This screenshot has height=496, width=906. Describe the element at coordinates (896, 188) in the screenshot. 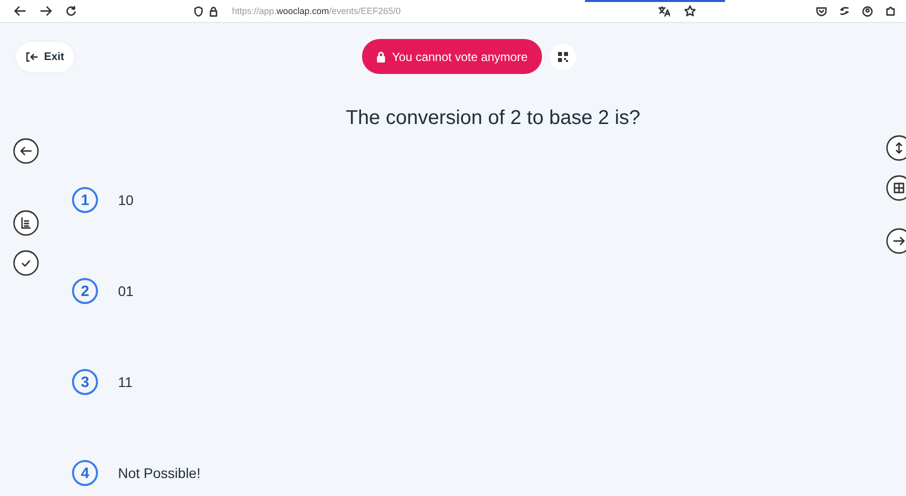

I see `grid-icon` at that location.